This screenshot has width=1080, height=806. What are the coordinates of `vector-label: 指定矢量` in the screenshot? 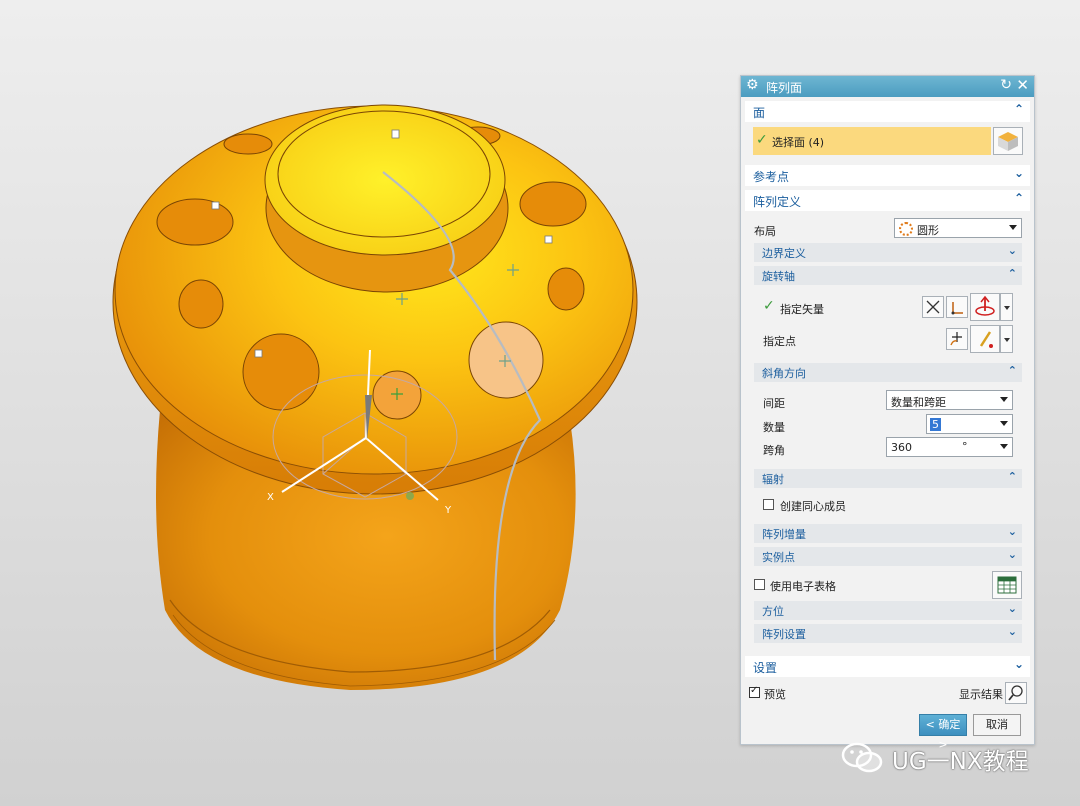 It's located at (802, 309).